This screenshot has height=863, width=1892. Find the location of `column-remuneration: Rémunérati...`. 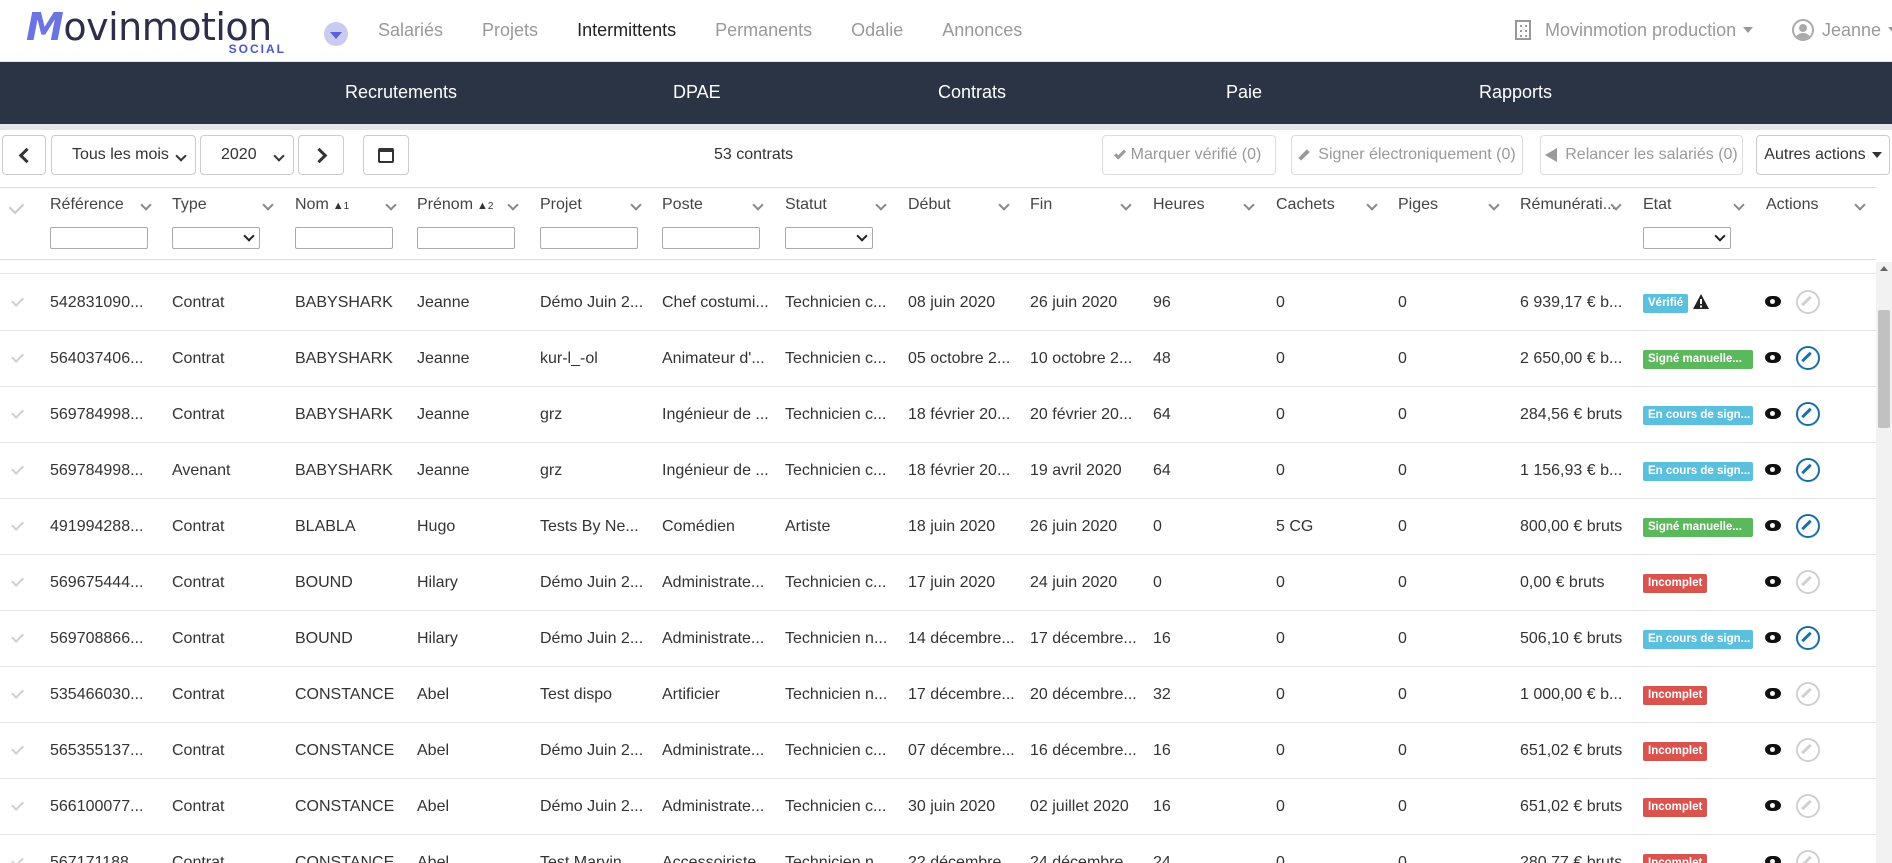

column-remuneration: Rémunérati... is located at coordinates (1571, 224).